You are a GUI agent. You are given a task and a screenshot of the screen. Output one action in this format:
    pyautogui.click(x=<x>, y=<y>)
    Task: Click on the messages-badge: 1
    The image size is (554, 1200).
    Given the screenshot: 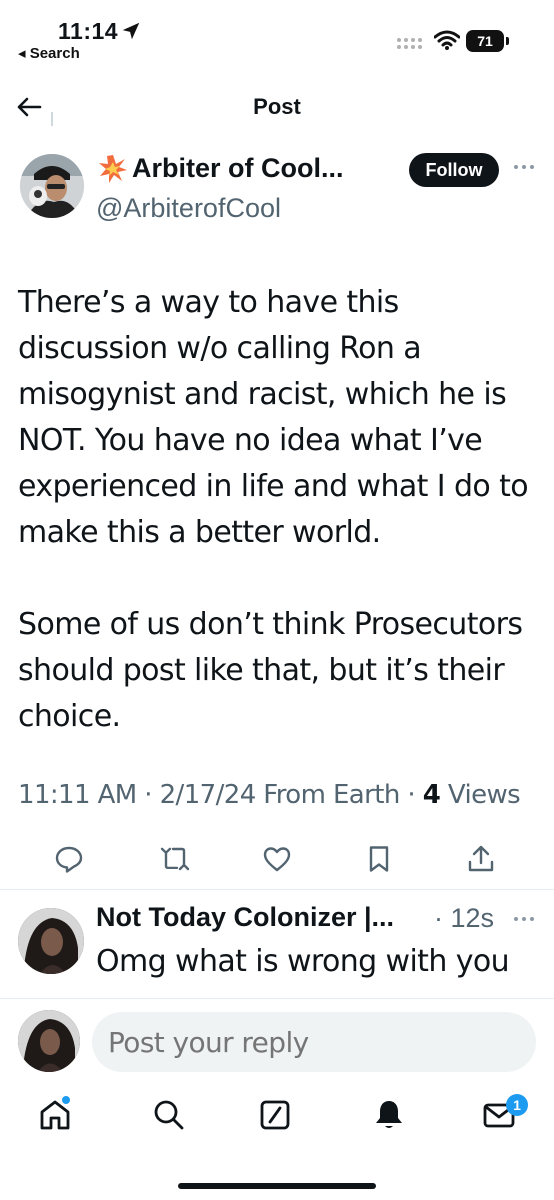 What is the action you would take?
    pyautogui.click(x=517, y=1105)
    